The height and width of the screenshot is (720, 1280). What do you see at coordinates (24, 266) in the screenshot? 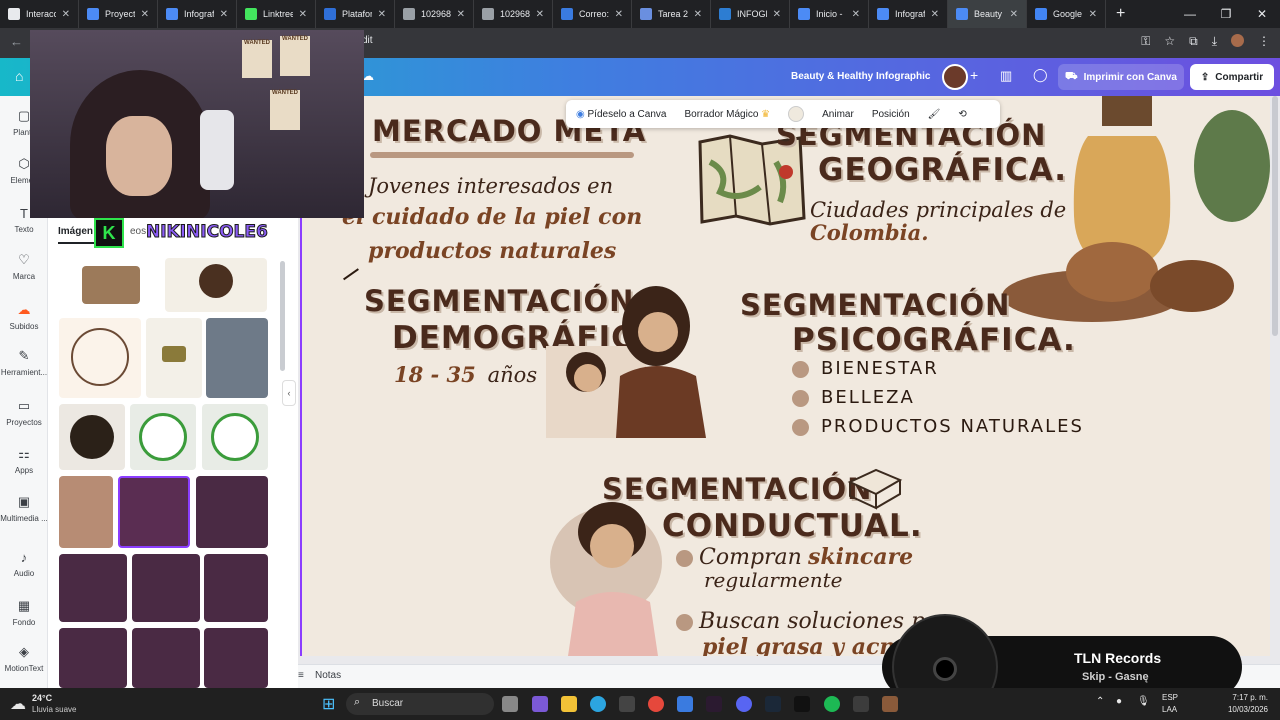
I see `rail-item: ♡ Marca` at bounding box center [24, 266].